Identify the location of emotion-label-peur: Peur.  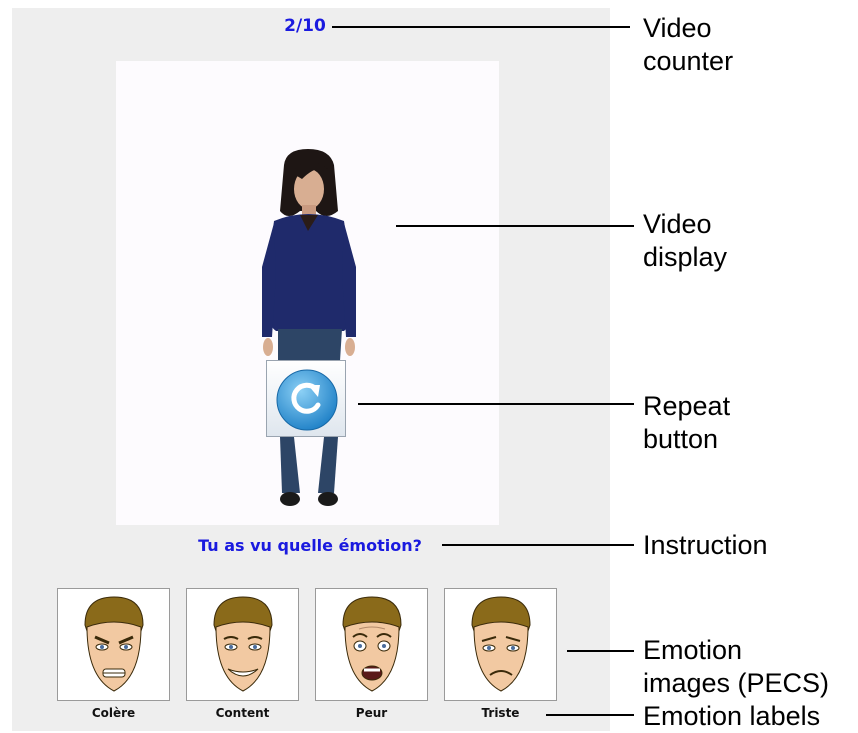
(371, 713).